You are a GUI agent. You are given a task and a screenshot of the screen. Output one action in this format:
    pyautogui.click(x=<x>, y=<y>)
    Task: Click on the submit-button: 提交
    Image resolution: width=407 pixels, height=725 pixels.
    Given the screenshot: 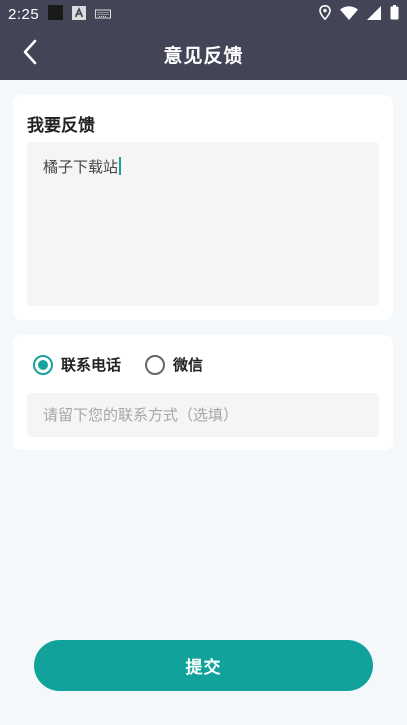 What is the action you would take?
    pyautogui.click(x=203, y=665)
    